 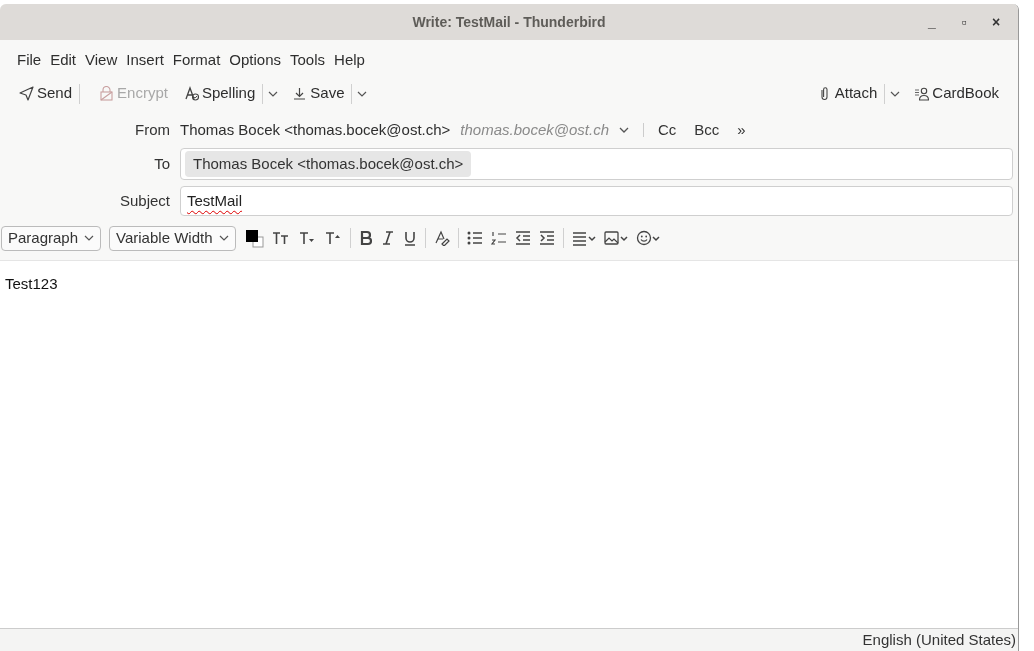 I want to click on send-button: Send, so click(x=46, y=93).